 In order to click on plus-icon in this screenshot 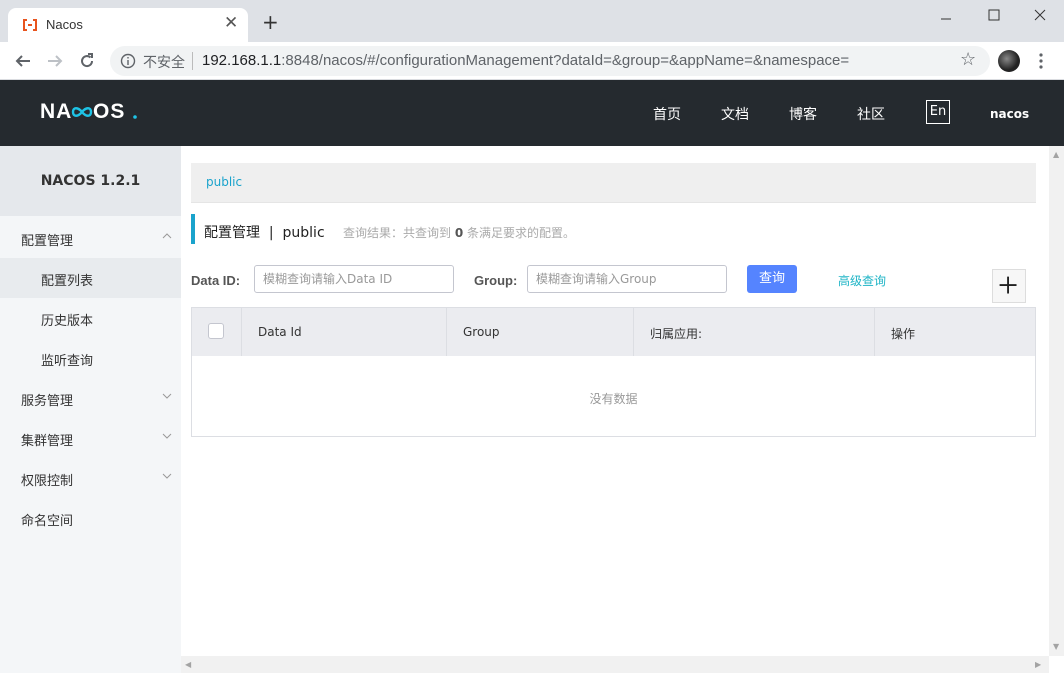, I will do `click(1008, 285)`.